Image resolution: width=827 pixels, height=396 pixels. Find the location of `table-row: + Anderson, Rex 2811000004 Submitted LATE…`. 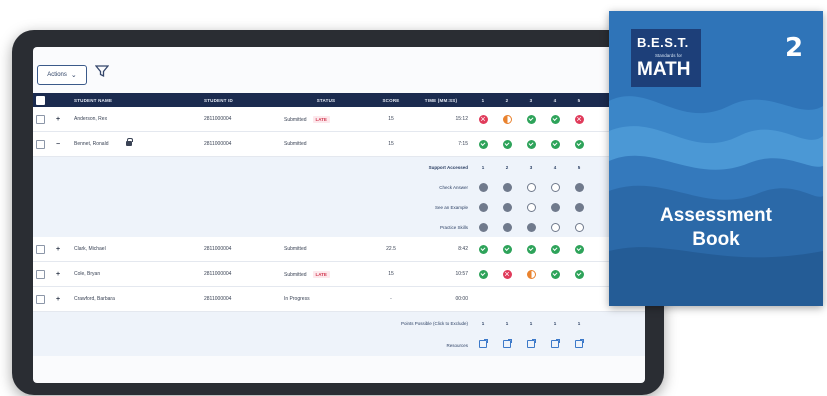

table-row: + Anderson, Rex 2811000004 Submitted LATE… is located at coordinates (339, 119).